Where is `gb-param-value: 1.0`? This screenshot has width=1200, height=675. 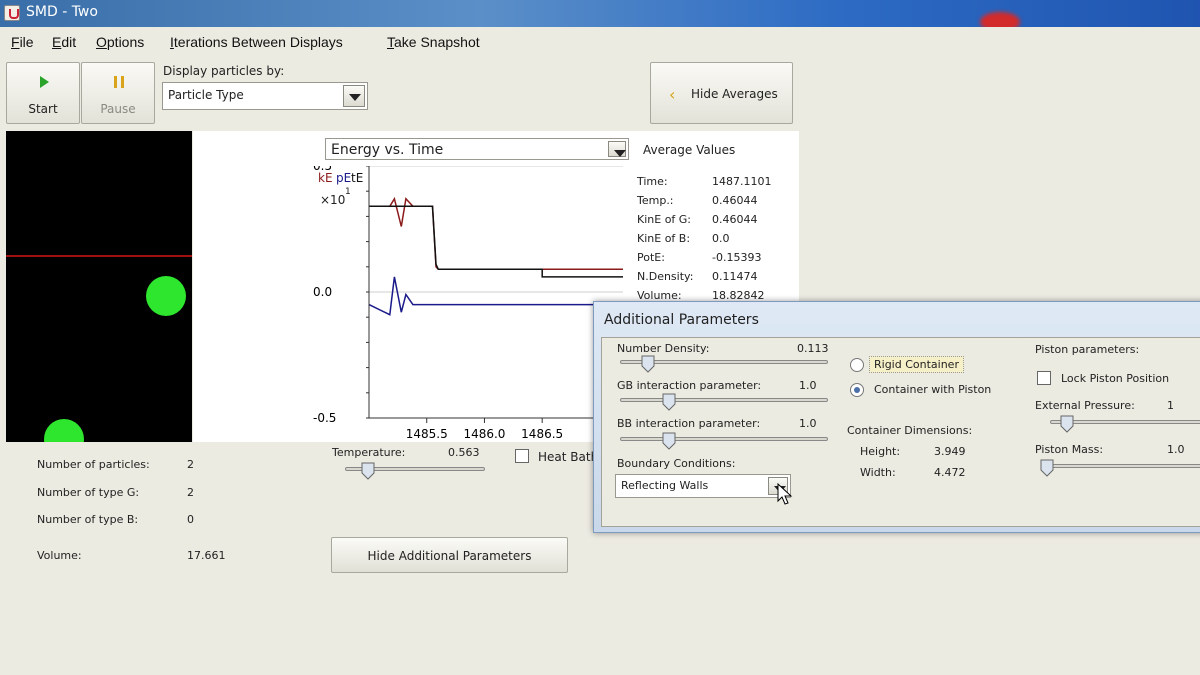
gb-param-value: 1.0 is located at coordinates (808, 385).